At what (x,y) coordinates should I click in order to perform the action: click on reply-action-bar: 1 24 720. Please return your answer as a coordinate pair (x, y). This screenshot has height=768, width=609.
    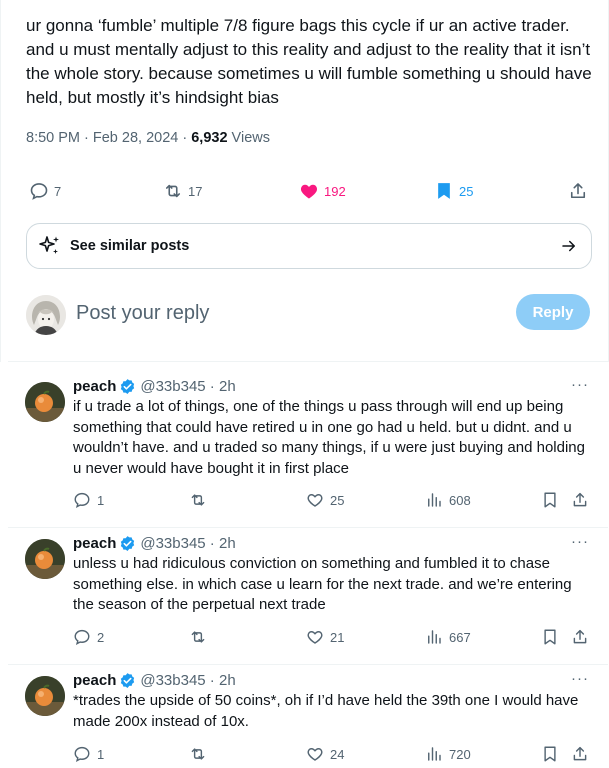
    Looking at the image, I should click on (333, 754).